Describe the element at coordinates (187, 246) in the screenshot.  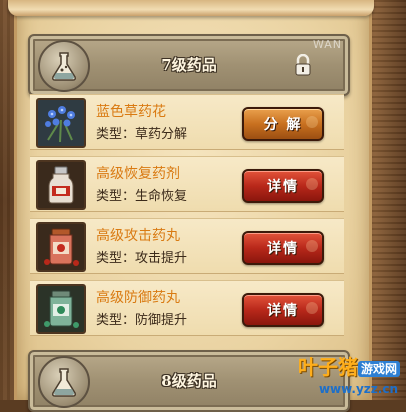
I see `list-item: 高级攻击药丸 类型：攻击提升 详情` at that location.